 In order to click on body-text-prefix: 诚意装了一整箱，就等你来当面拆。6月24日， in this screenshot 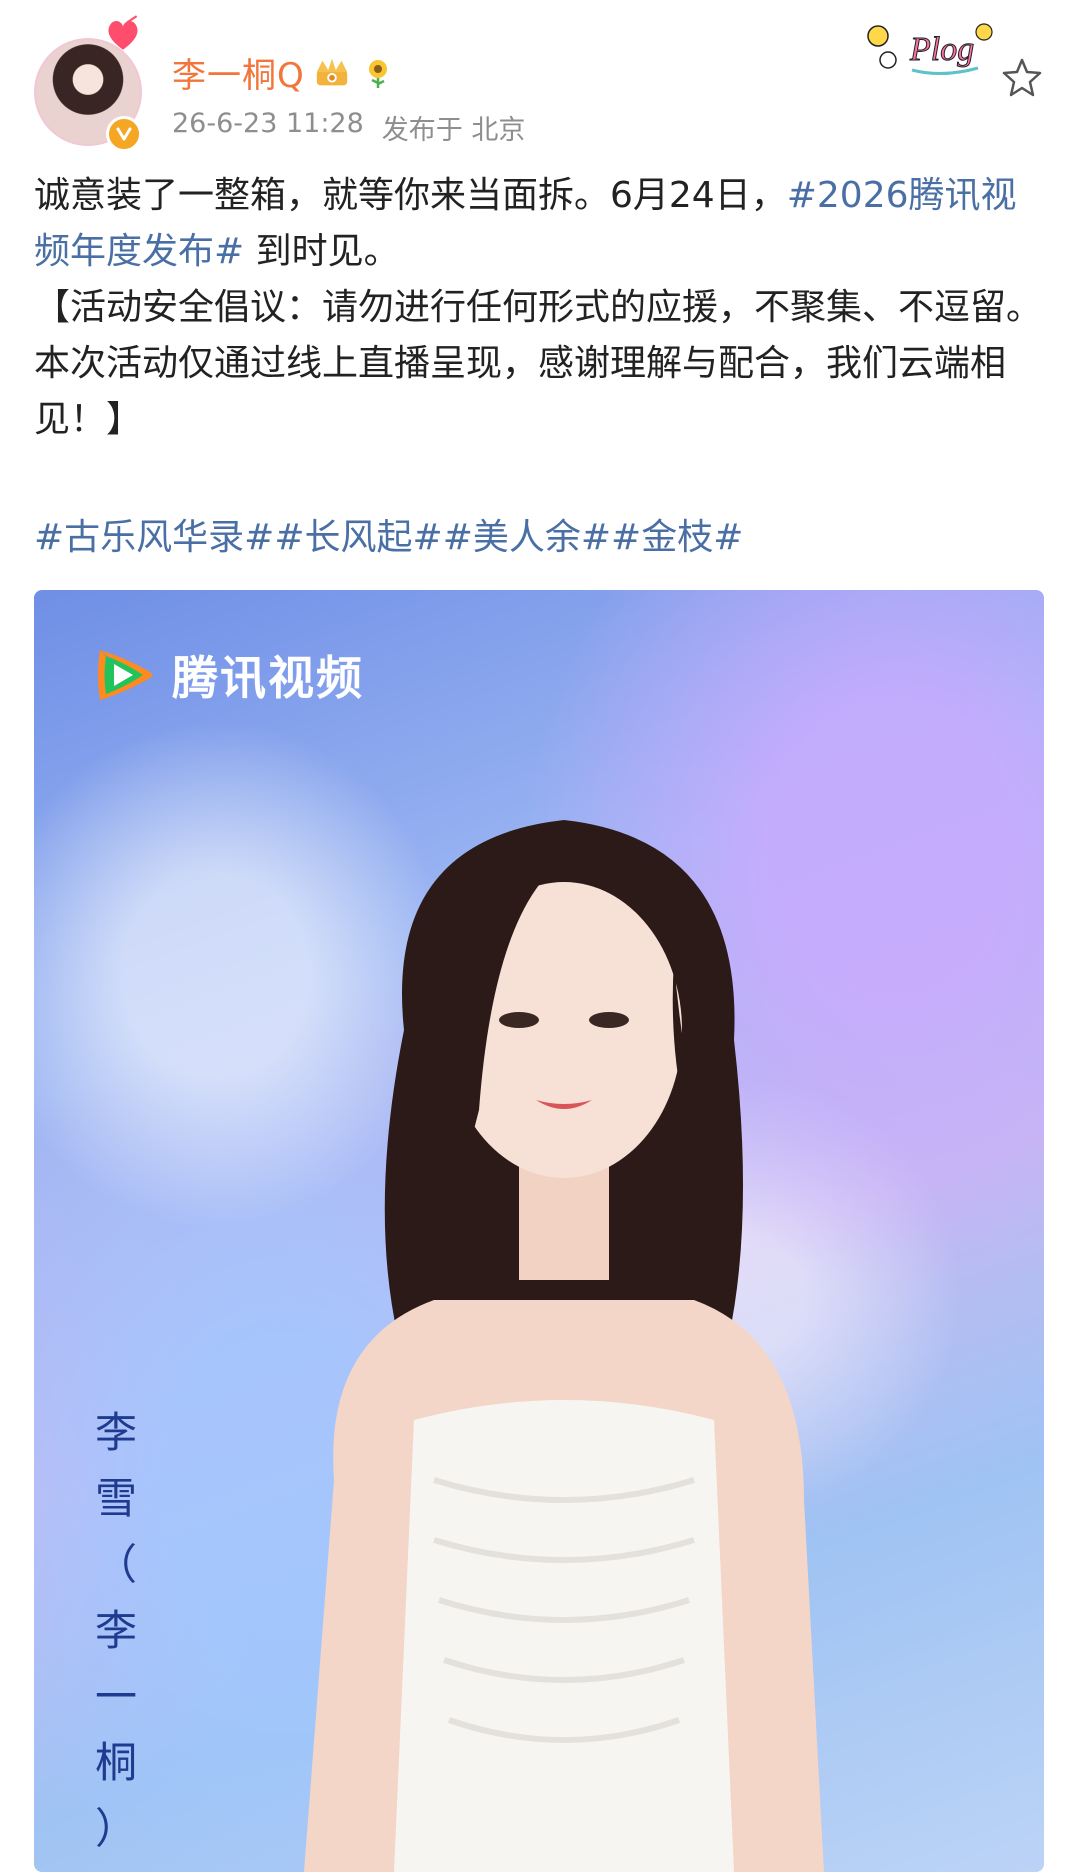, I will do `click(410, 195)`.